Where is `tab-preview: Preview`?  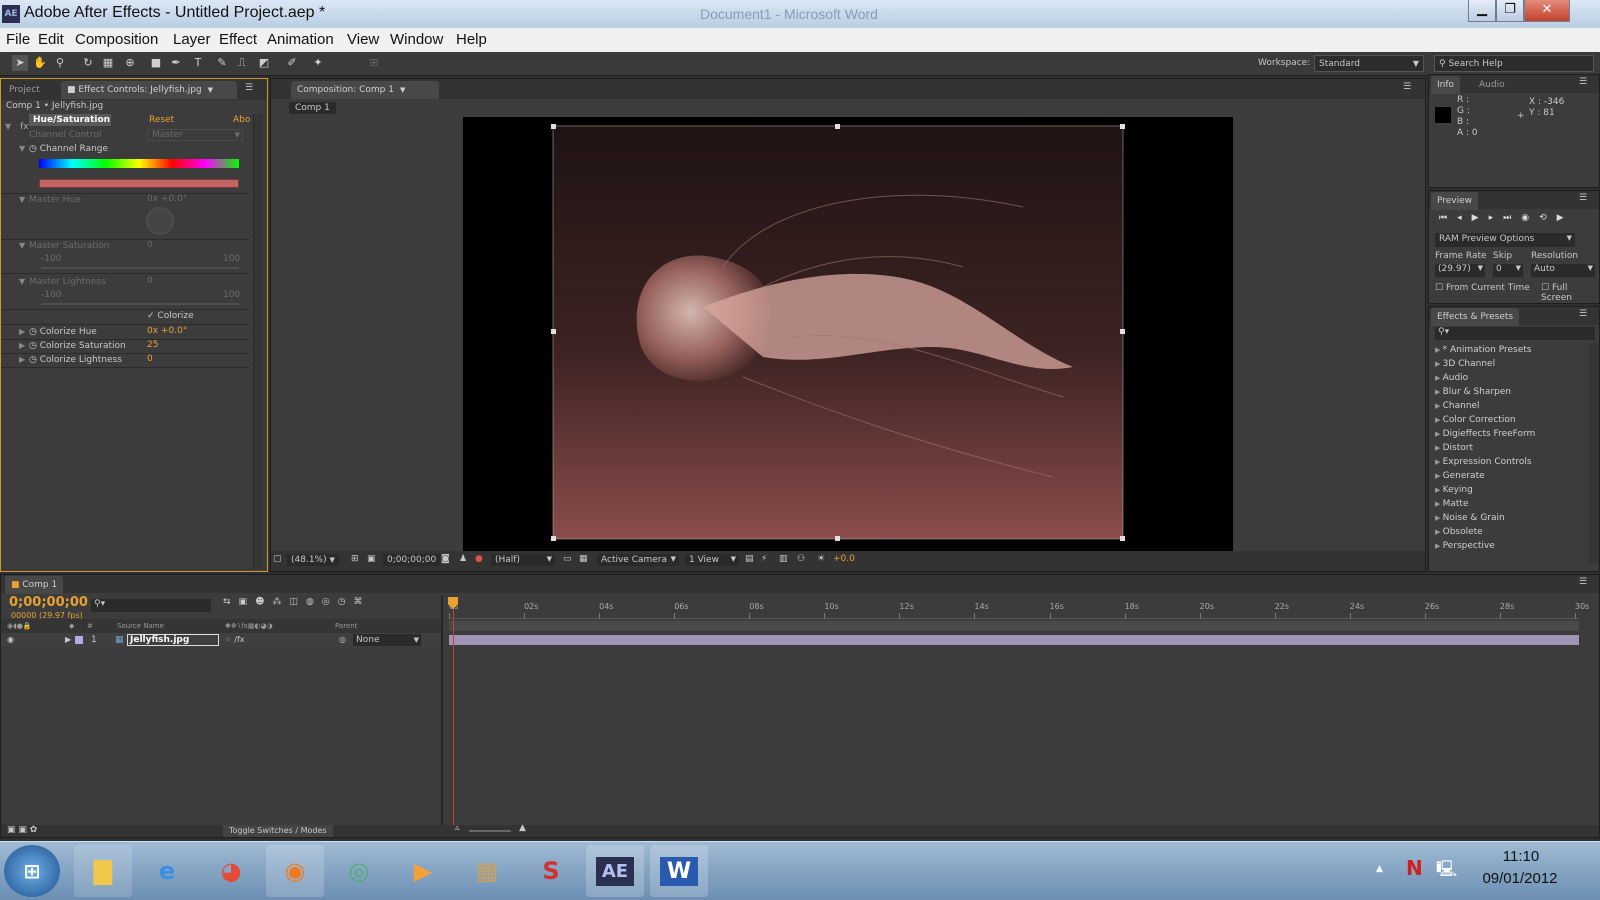 tab-preview: Preview is located at coordinates (1455, 201).